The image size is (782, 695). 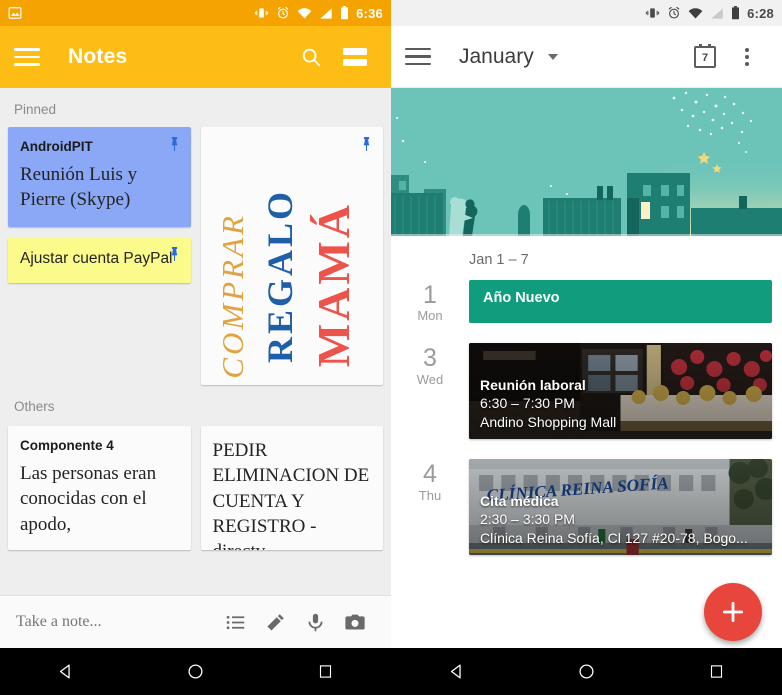 I want to click on notes-status-bar: 6:36, so click(x=195, y=13).